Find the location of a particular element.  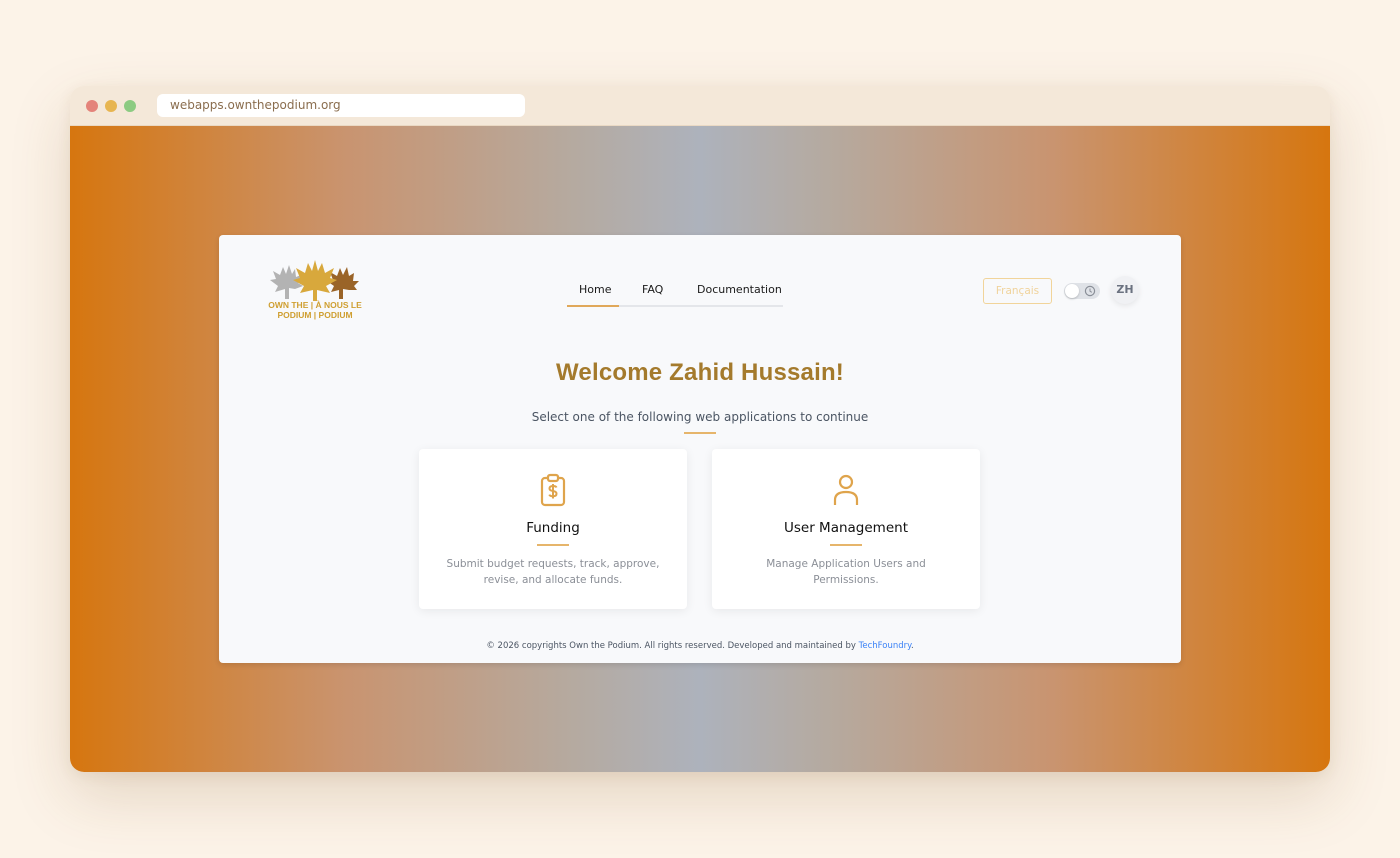

maximize-window-button is located at coordinates (130, 106).